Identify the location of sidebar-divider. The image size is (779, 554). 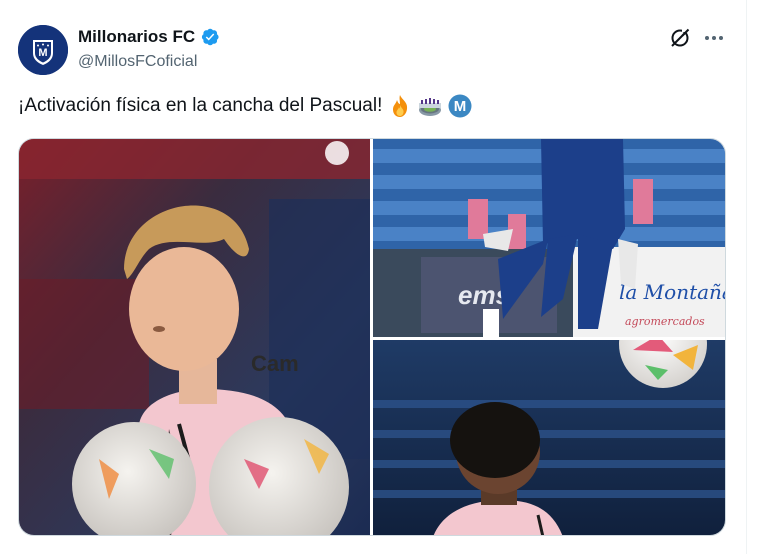
(746, 277).